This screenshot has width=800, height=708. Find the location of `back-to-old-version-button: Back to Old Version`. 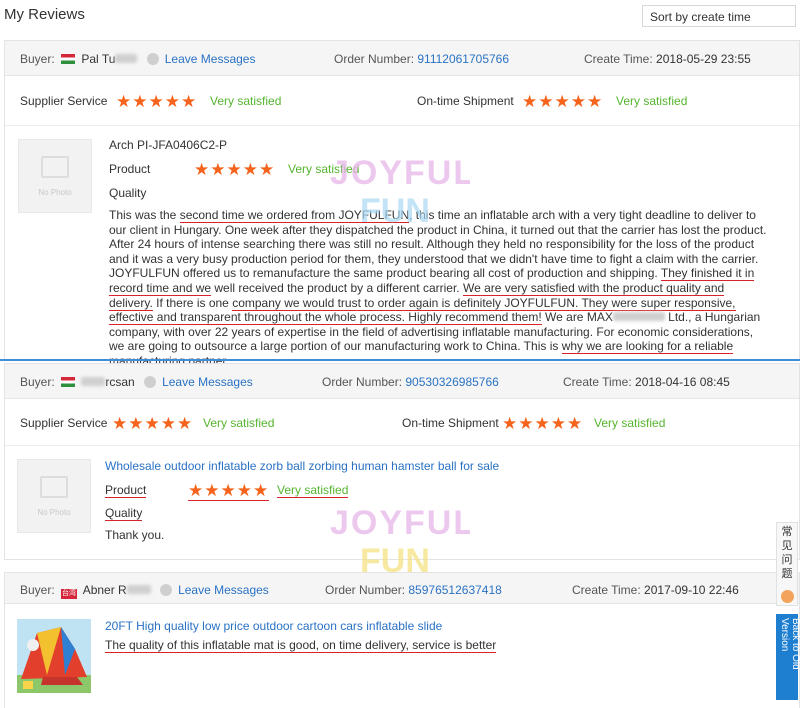

back-to-old-version-button: Back to Old Version is located at coordinates (788, 657).